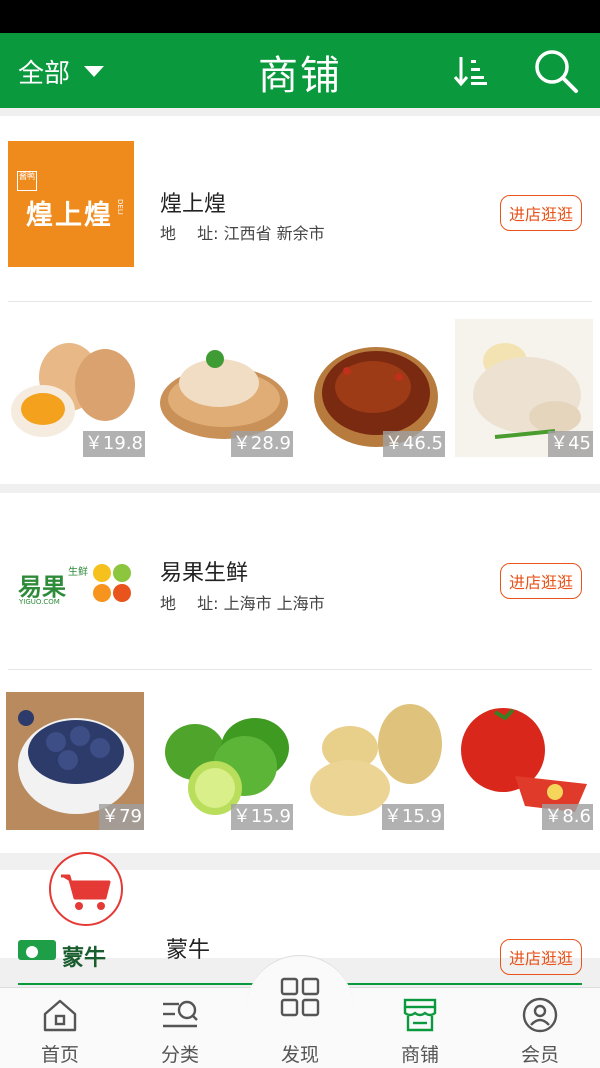  I want to click on logo-text: 易果, so click(42, 587).